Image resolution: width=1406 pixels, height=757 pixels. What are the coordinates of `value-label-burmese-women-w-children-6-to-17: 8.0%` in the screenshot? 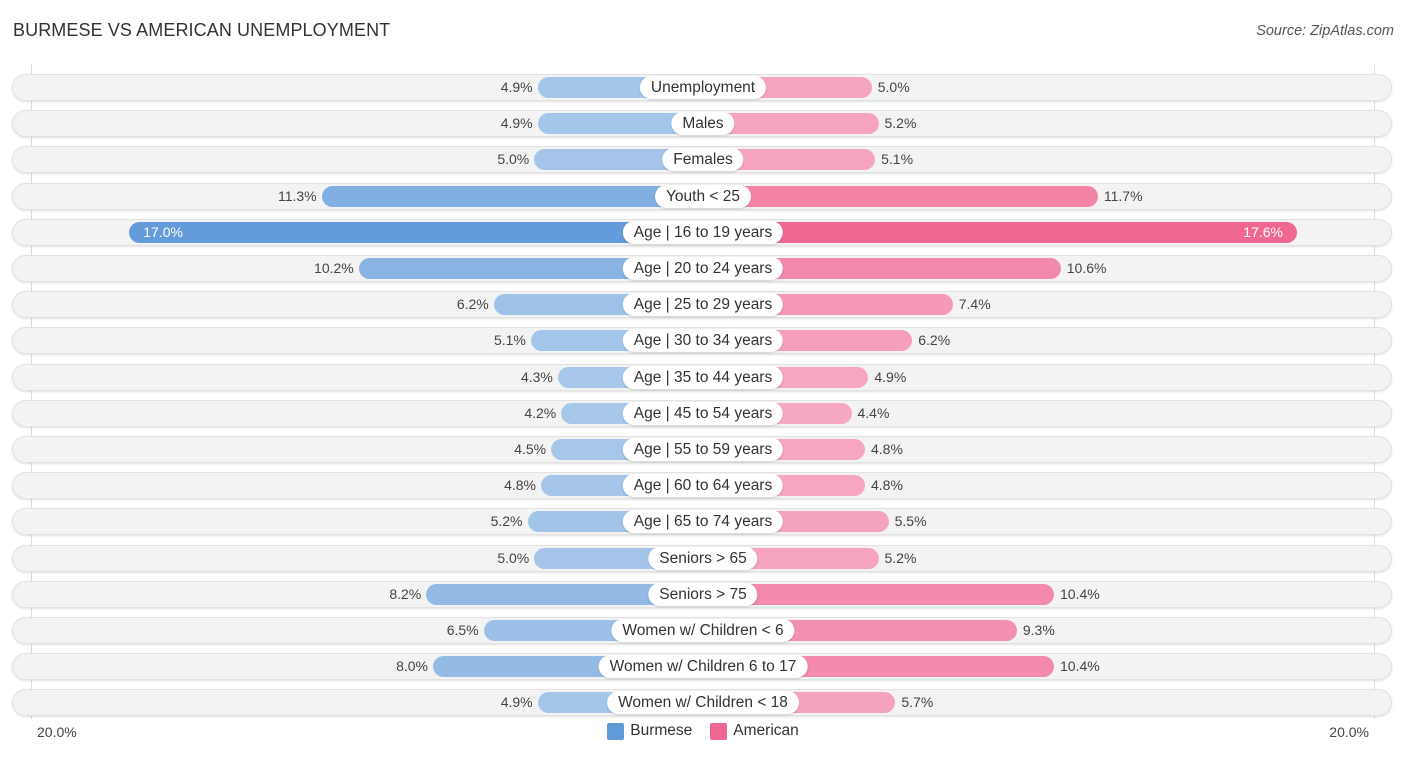 It's located at (412, 666).